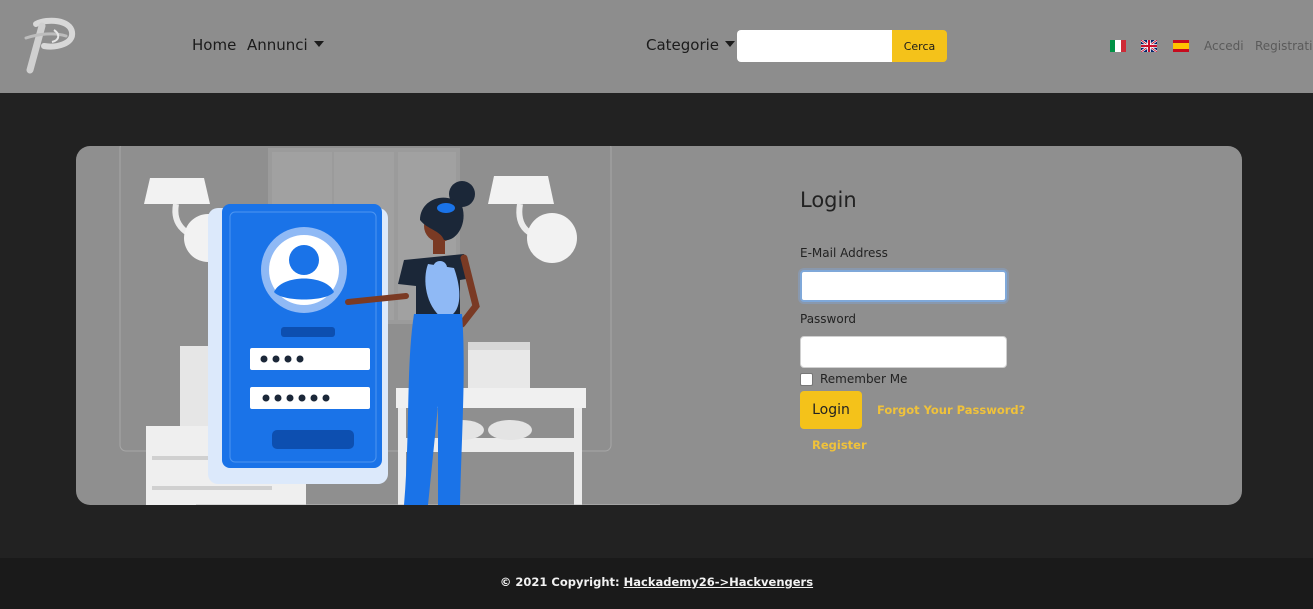 The height and width of the screenshot is (609, 1313). Describe the element at coordinates (277, 45) in the screenshot. I see `nav-annunci-label: Annunci` at that location.